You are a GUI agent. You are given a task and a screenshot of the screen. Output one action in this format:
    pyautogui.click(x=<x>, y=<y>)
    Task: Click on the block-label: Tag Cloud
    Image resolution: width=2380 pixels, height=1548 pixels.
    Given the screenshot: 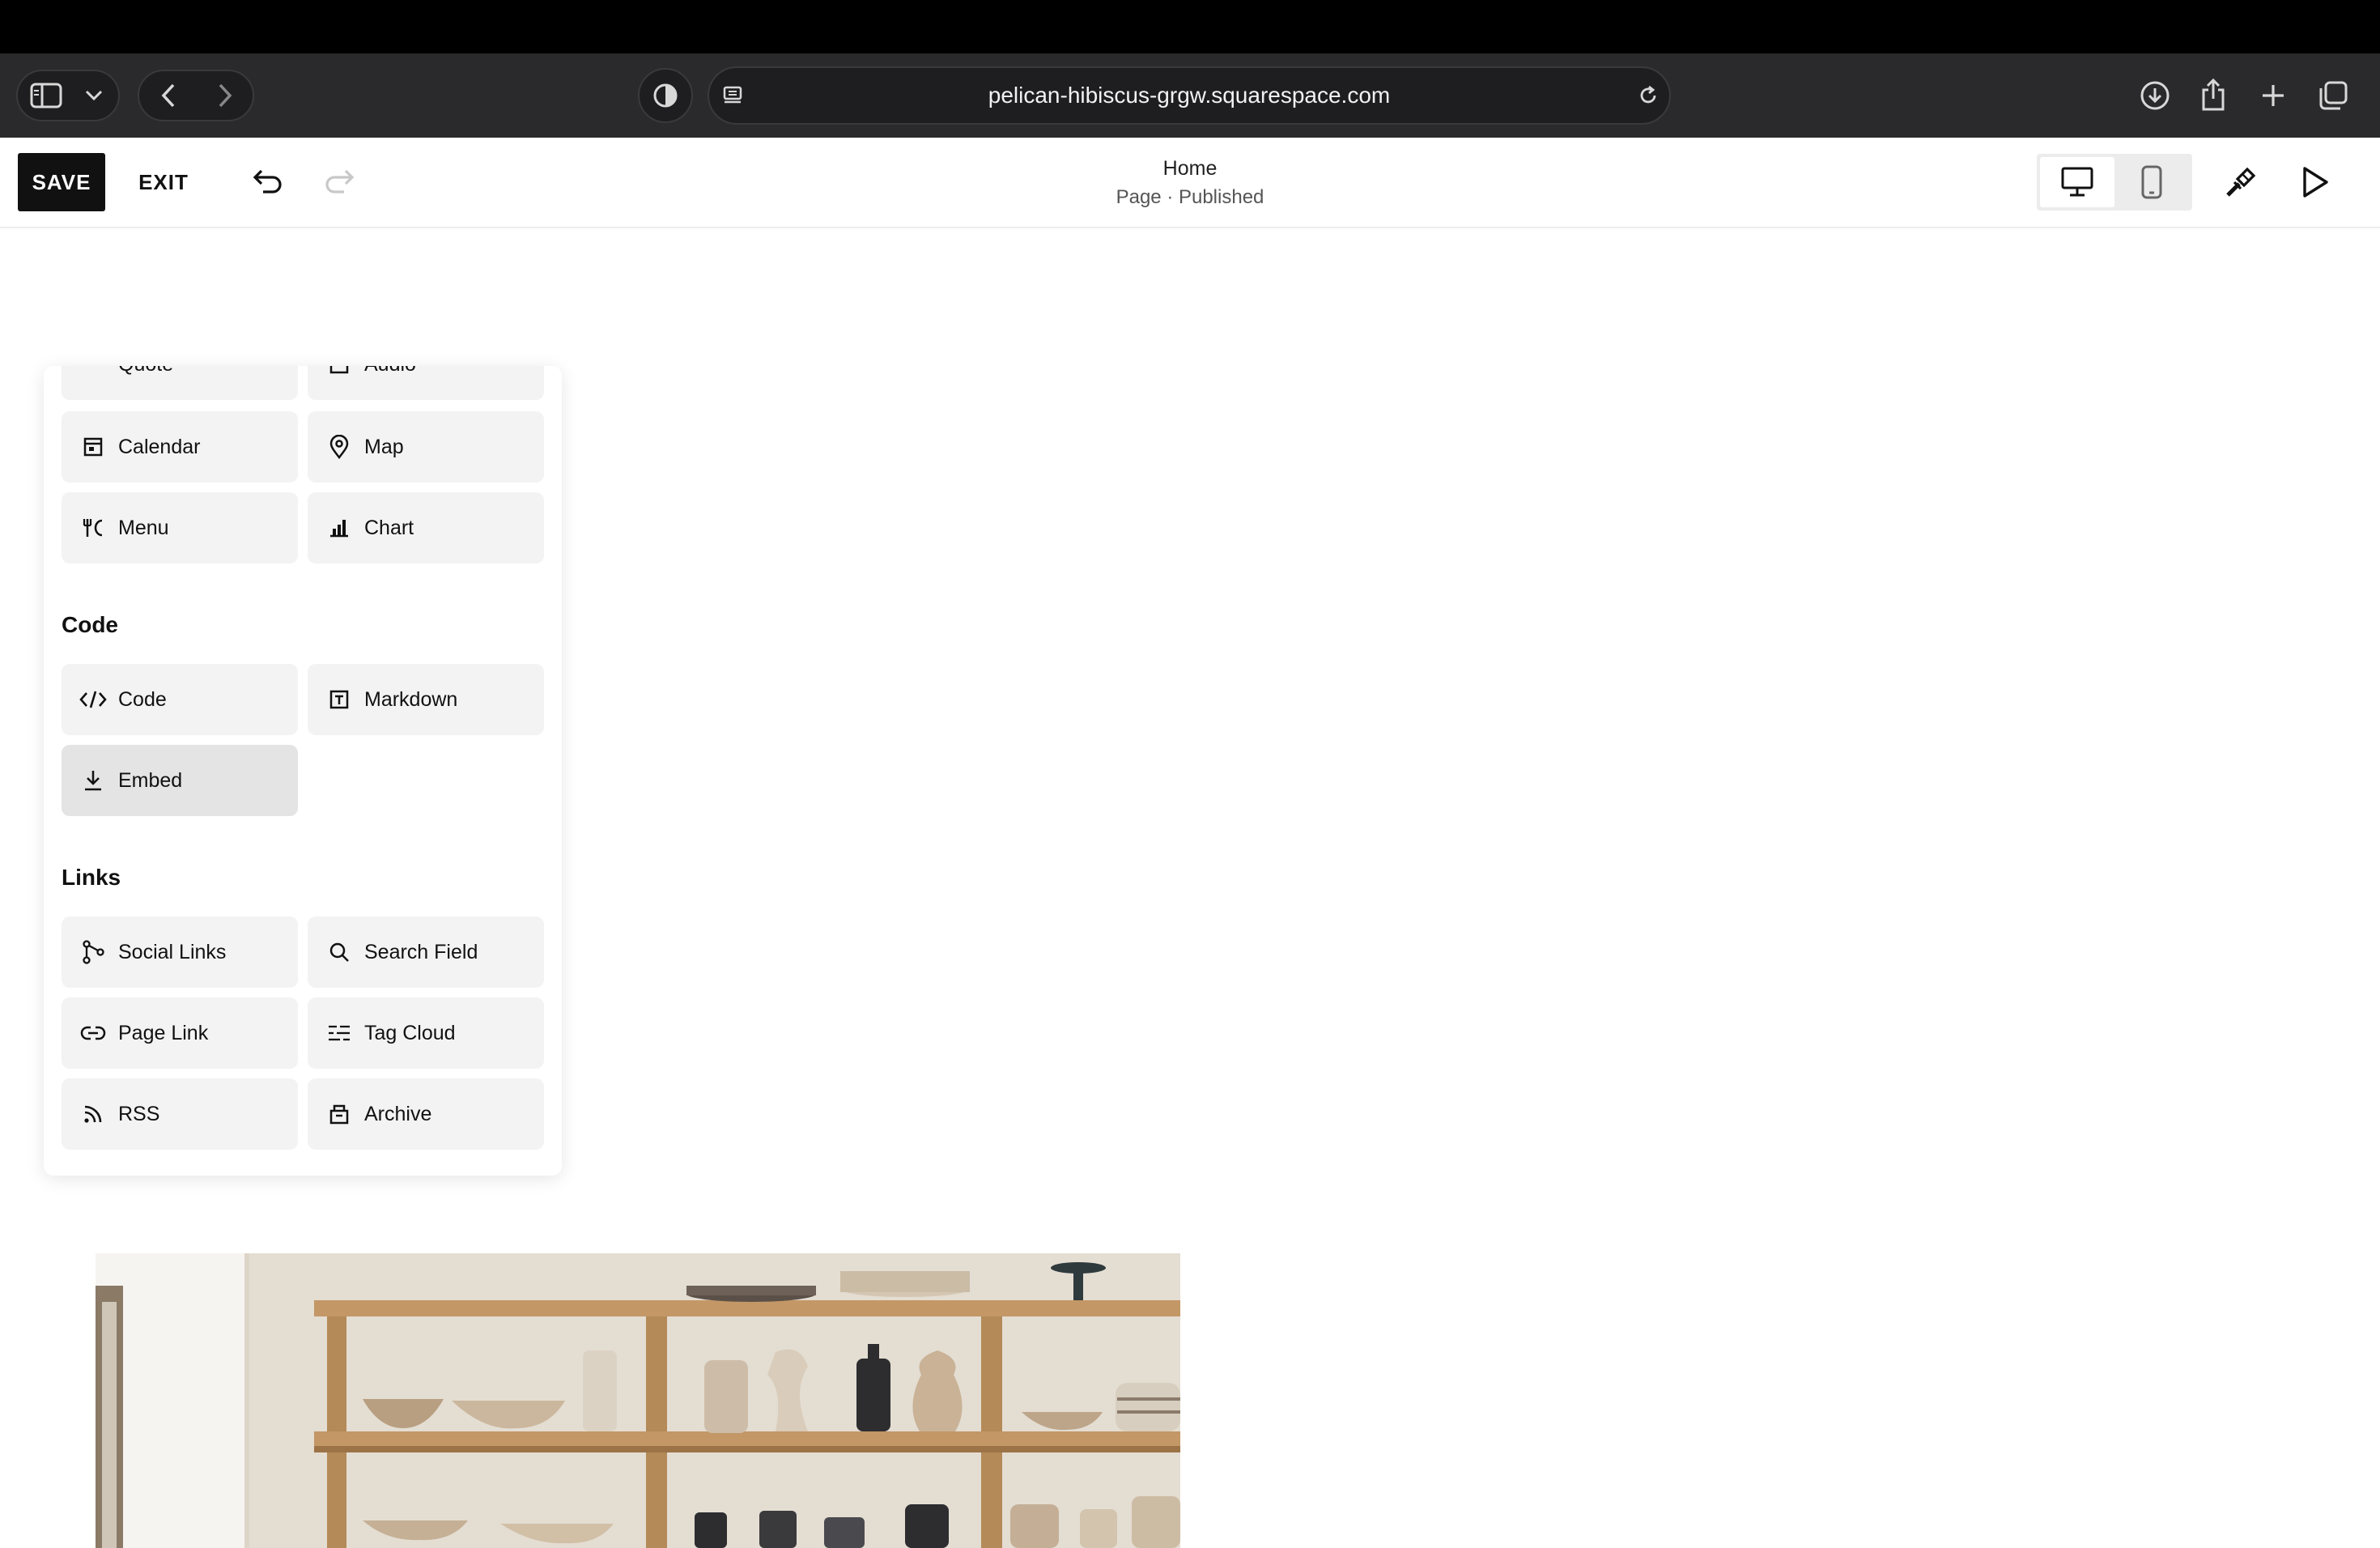 What is the action you would take?
    pyautogui.click(x=410, y=1033)
    